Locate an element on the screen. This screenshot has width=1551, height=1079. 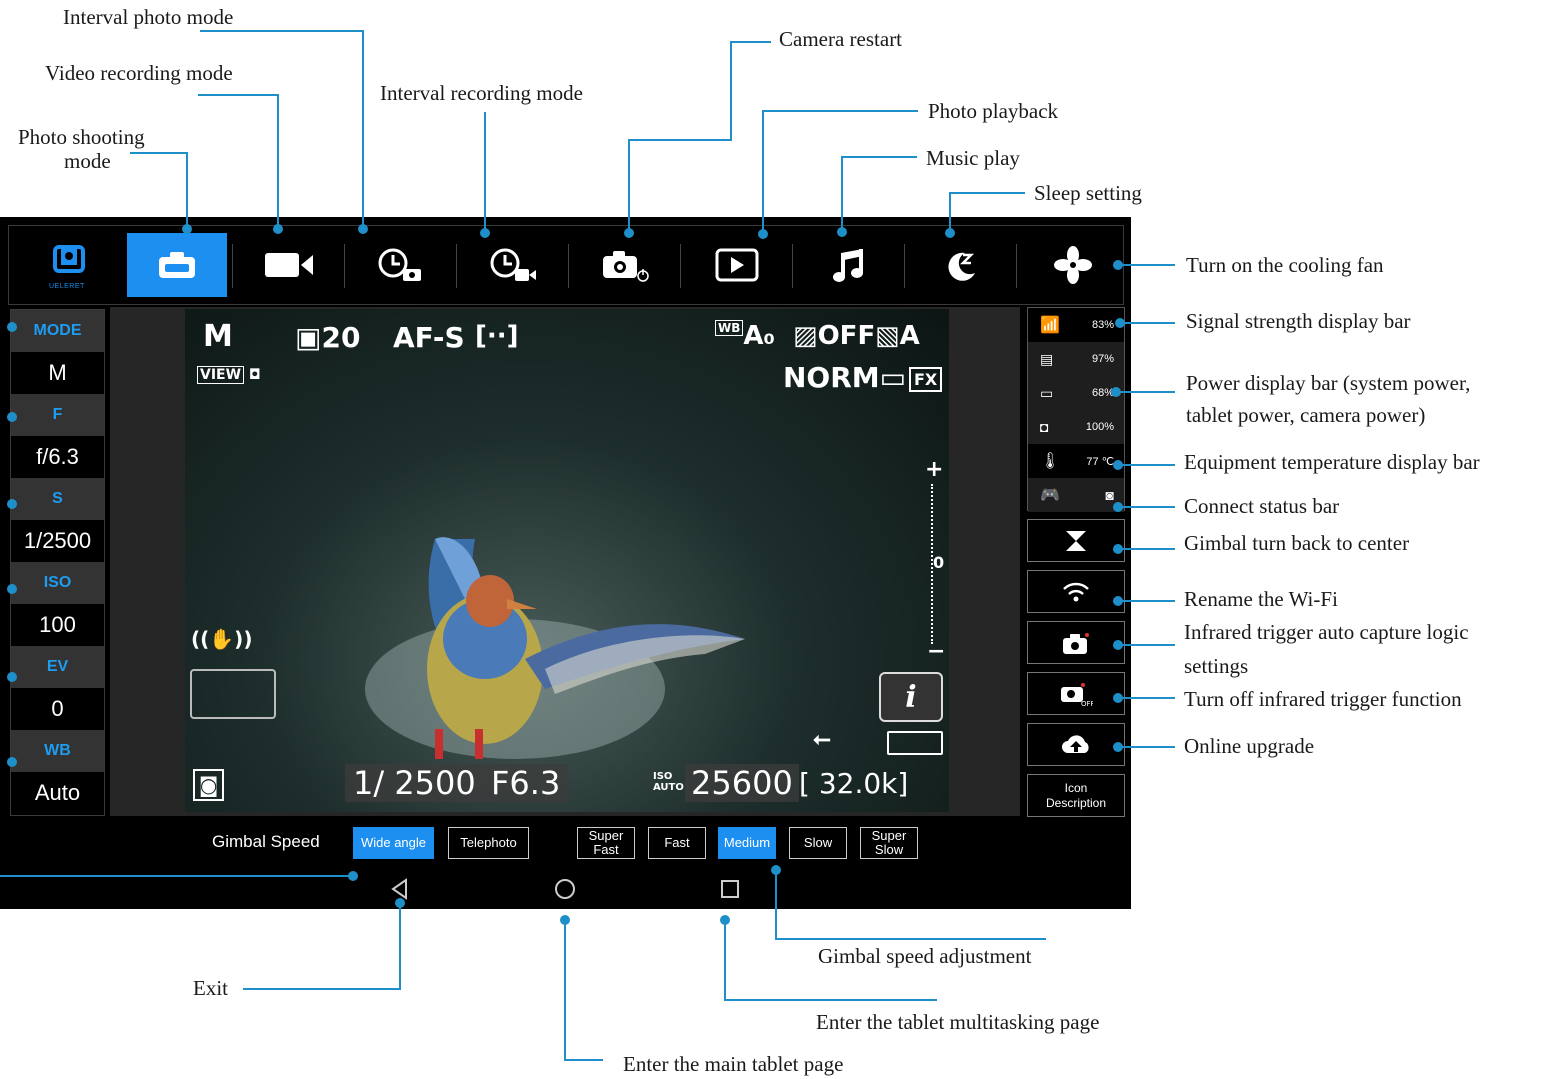
speed-medium-button: Medium is located at coordinates (747, 843).